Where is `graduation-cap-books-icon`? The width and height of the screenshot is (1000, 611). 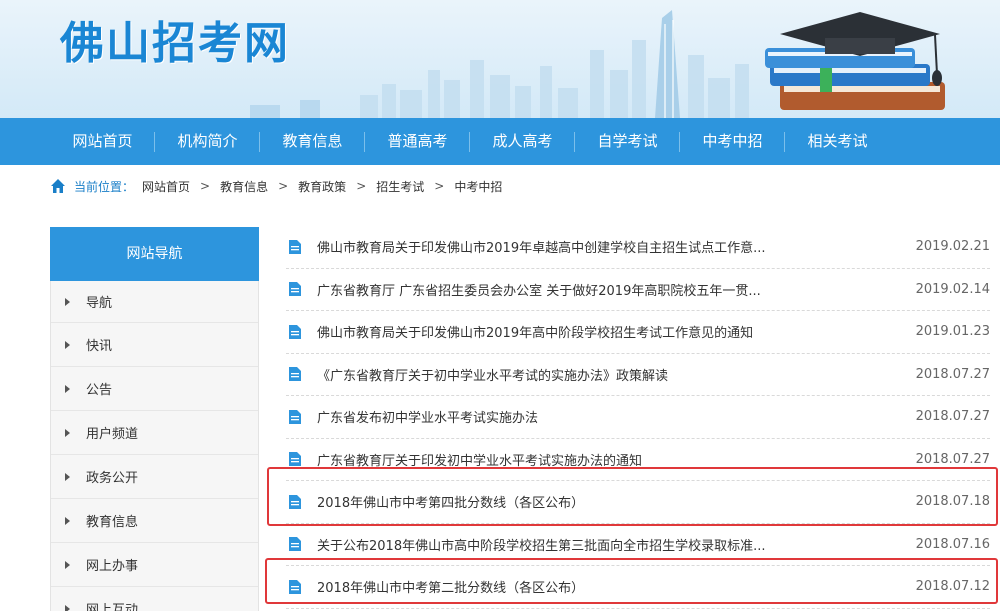
graduation-cap-books-icon is located at coordinates (855, 61).